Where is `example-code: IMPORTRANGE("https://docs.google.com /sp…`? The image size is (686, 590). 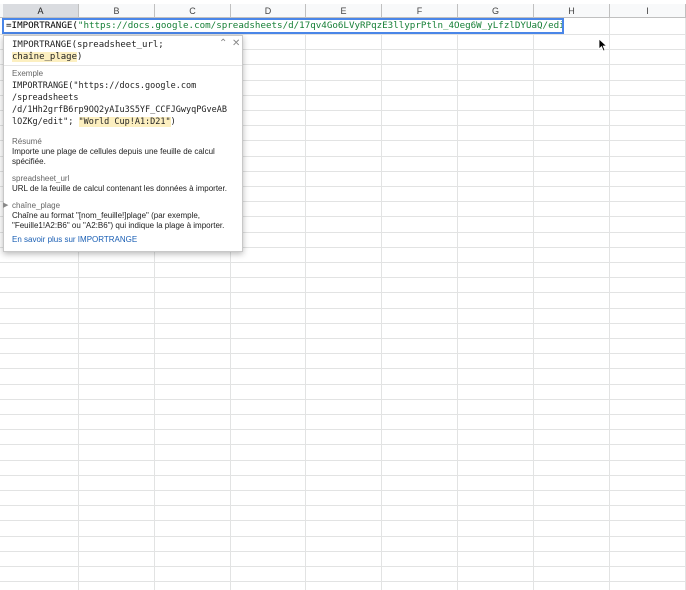
example-code: IMPORTRANGE("https://docs.google.com /sp… is located at coordinates (126, 104).